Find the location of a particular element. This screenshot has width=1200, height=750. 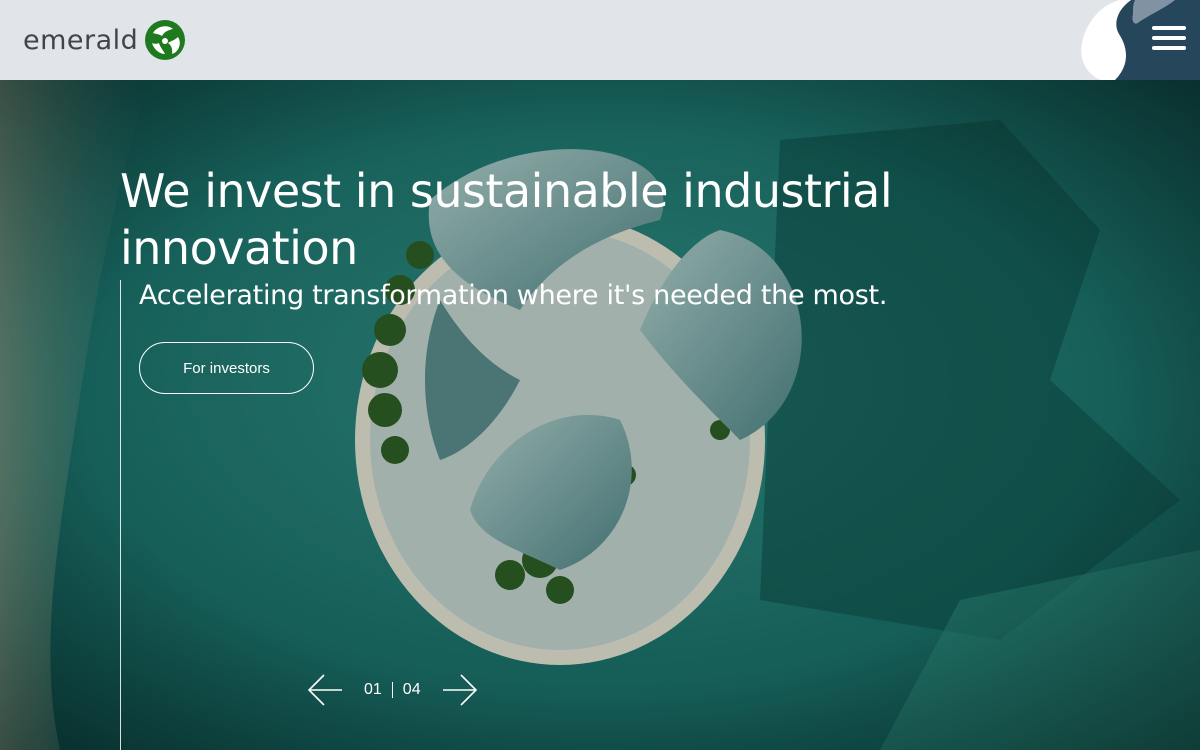

slide-current: 01 is located at coordinates (373, 689).